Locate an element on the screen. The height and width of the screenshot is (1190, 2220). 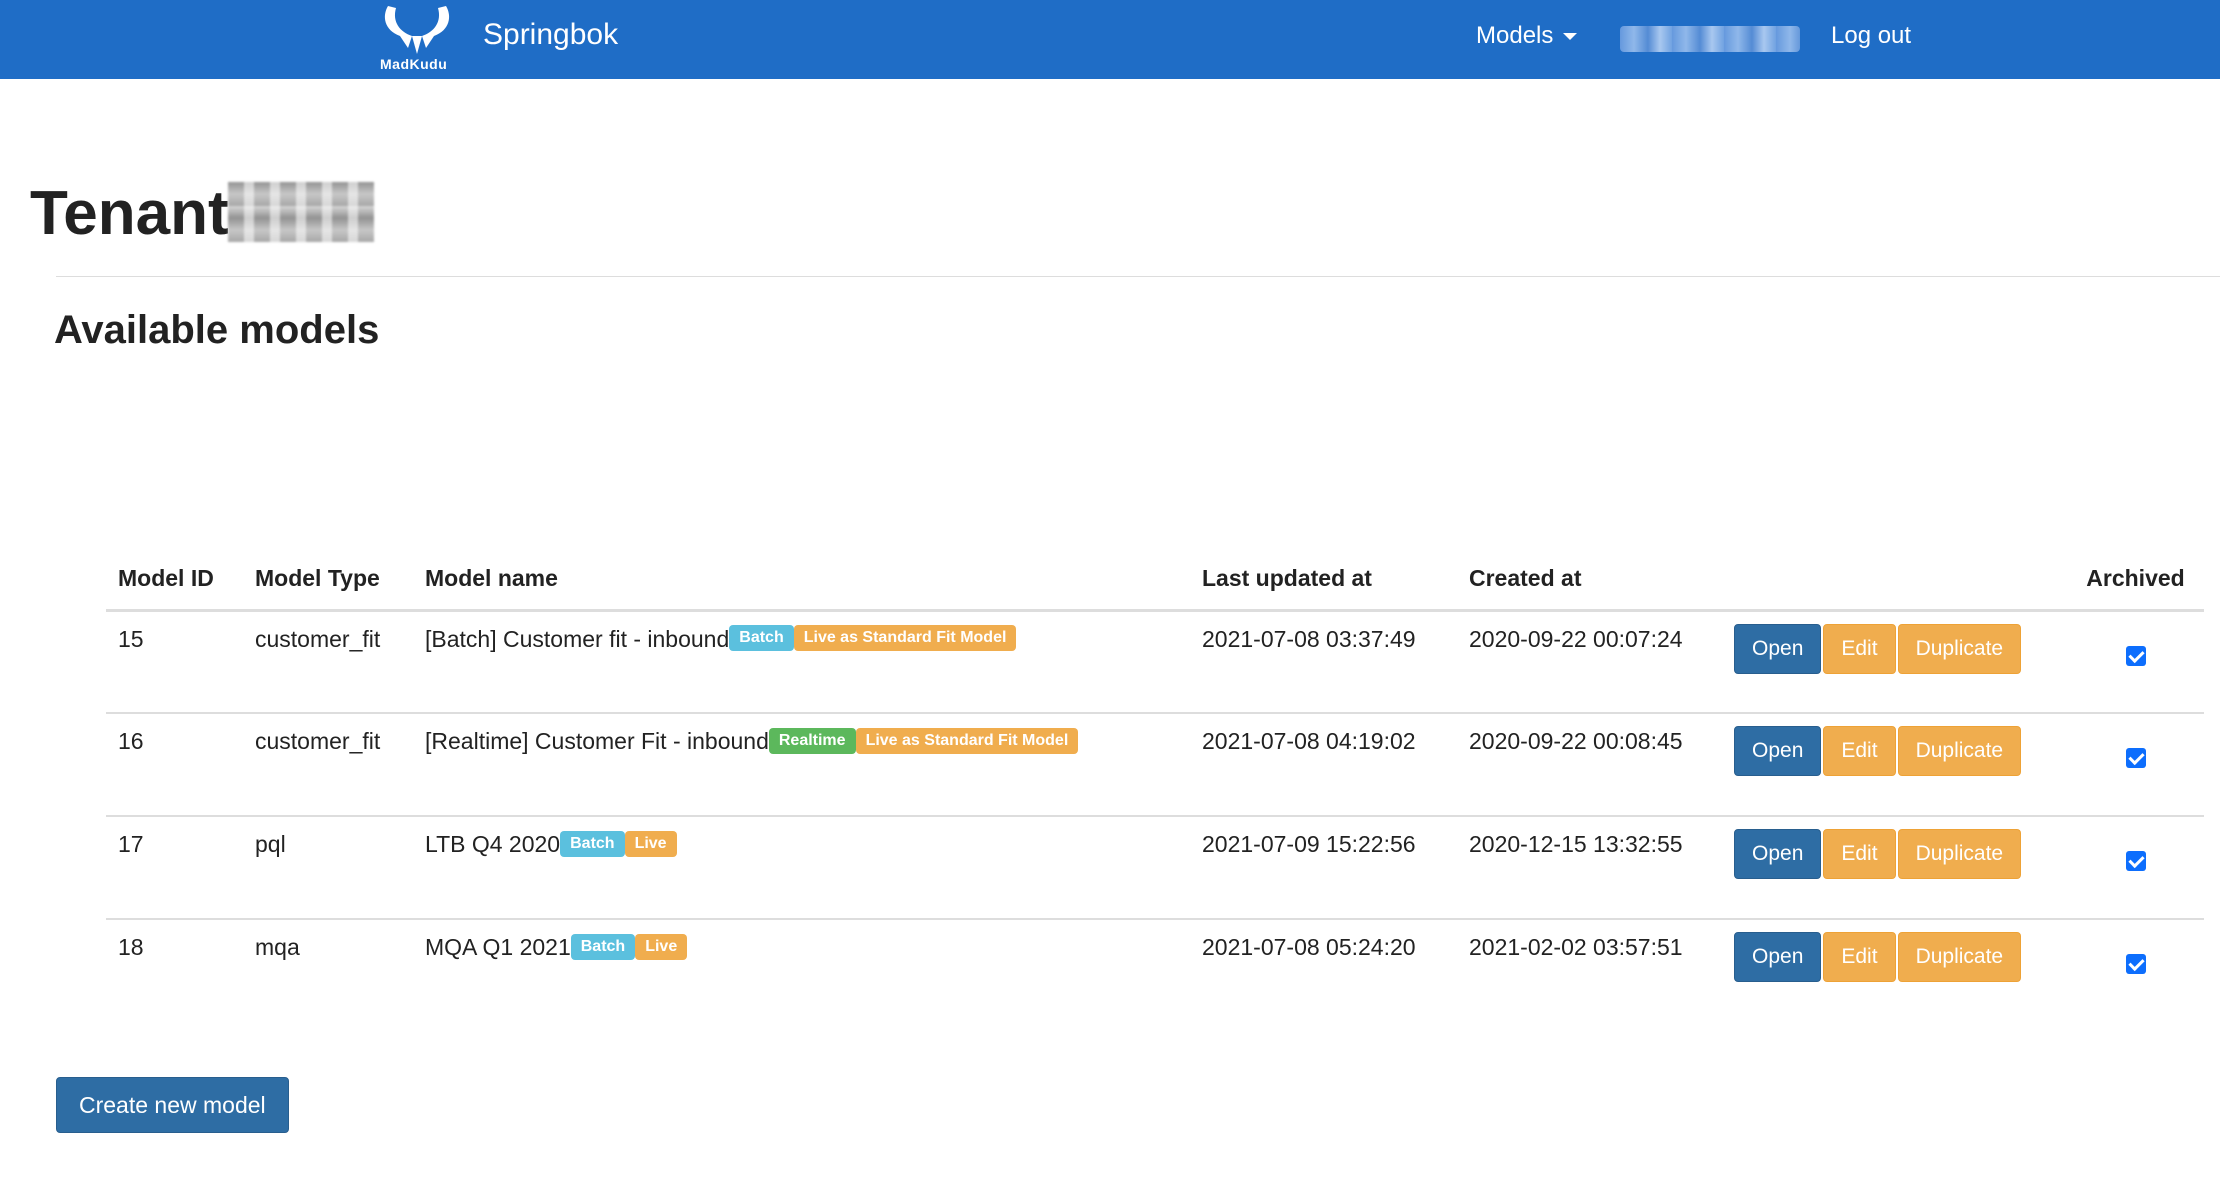
section-title: Available models is located at coordinates (217, 330).